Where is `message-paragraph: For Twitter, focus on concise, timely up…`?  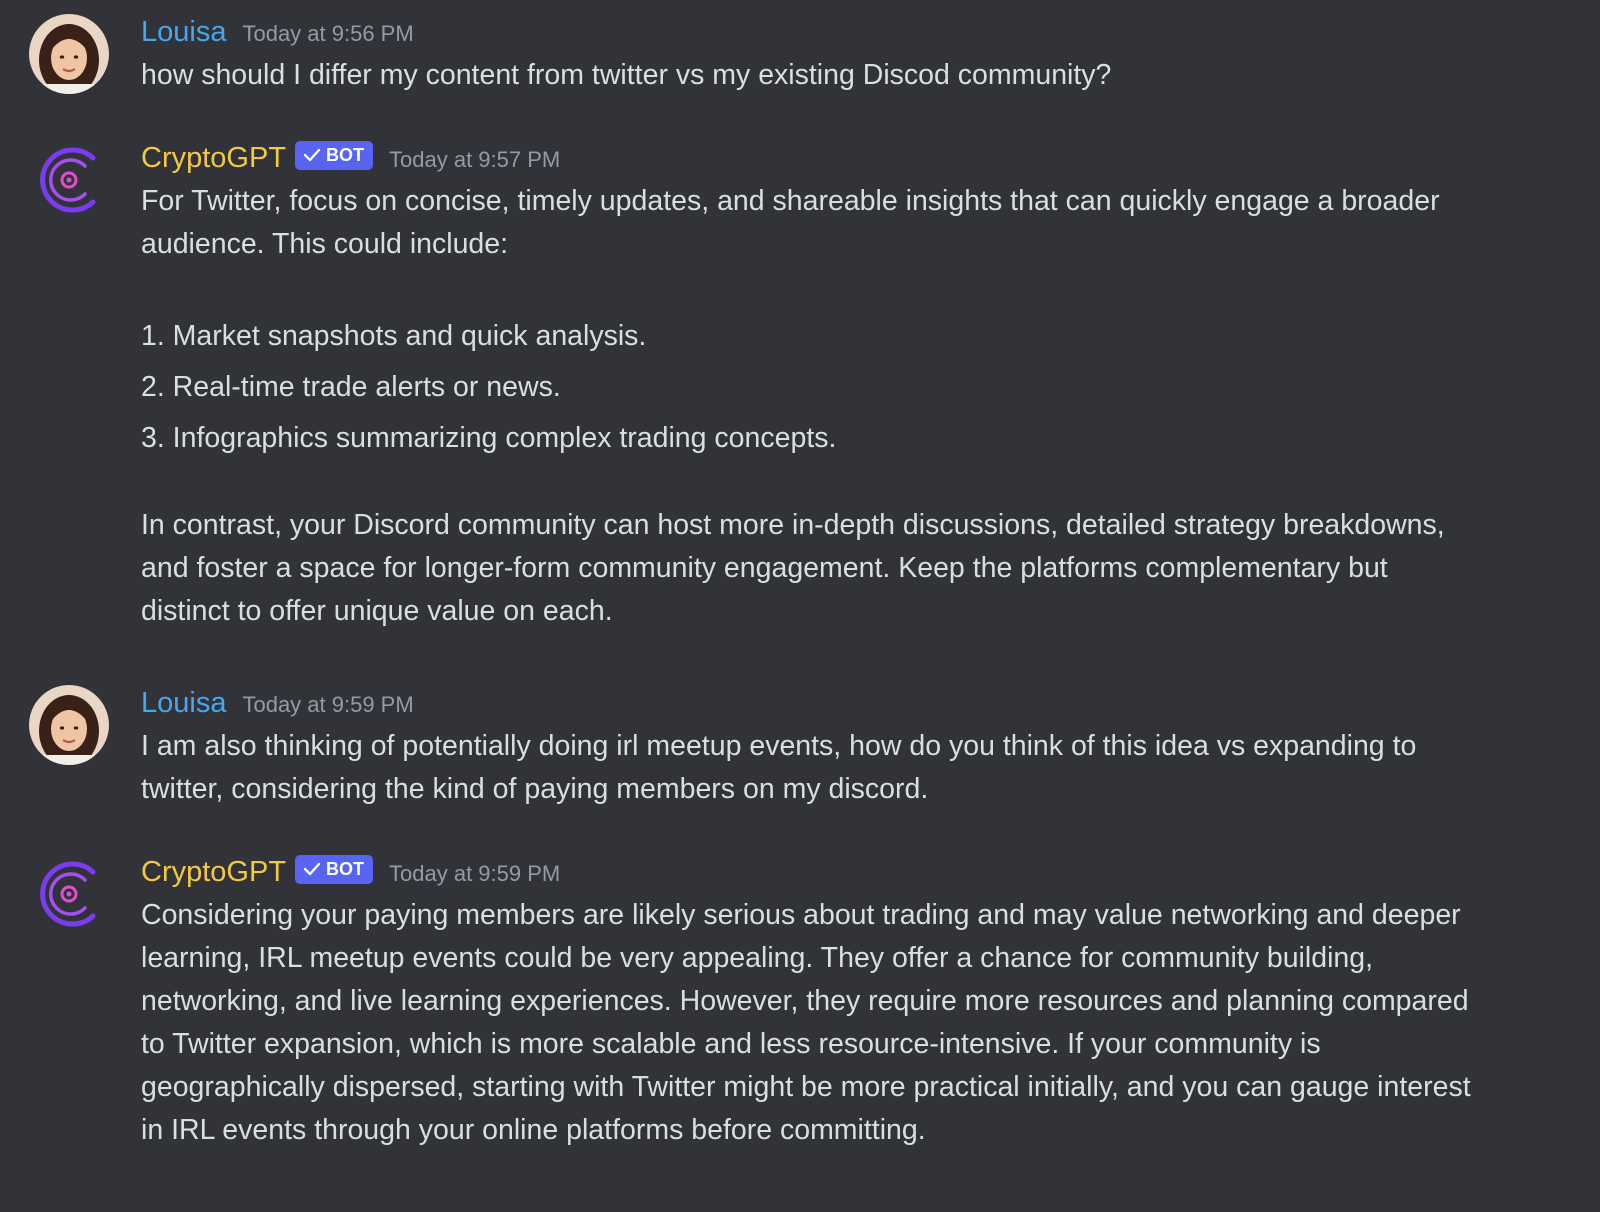
message-paragraph: For Twitter, focus on concise, timely up… is located at coordinates (790, 222).